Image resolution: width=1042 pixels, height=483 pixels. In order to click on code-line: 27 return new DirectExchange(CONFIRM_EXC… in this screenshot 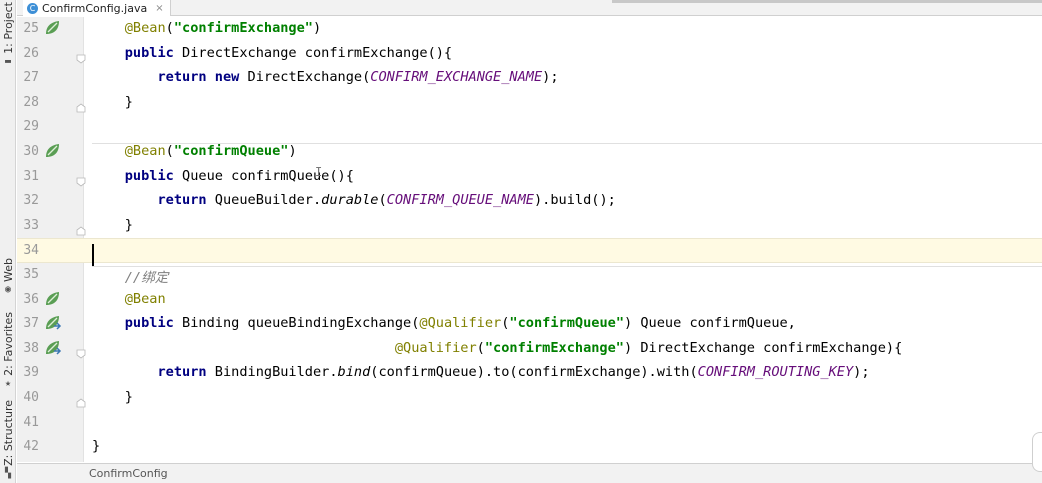, I will do `click(529, 78)`.